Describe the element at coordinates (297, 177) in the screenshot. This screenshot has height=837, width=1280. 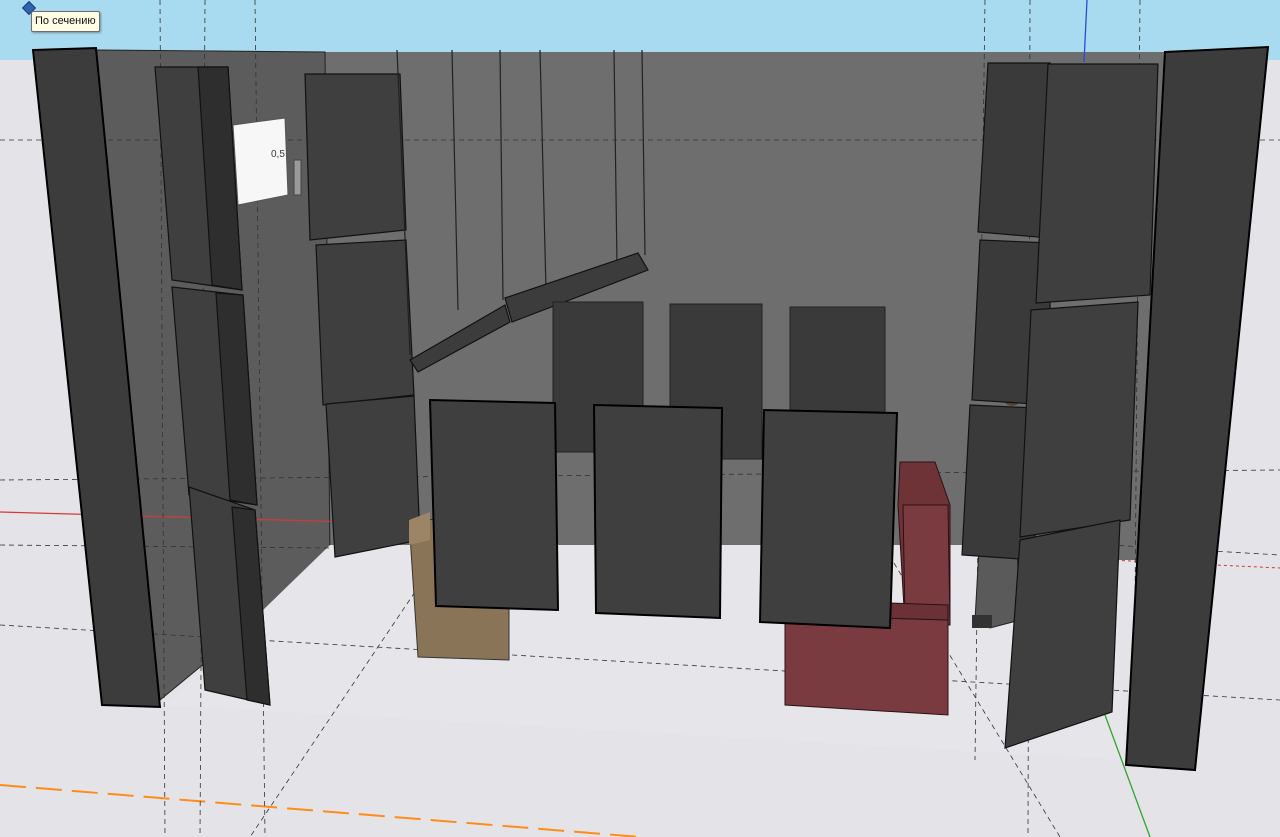
I see `light-switch` at that location.